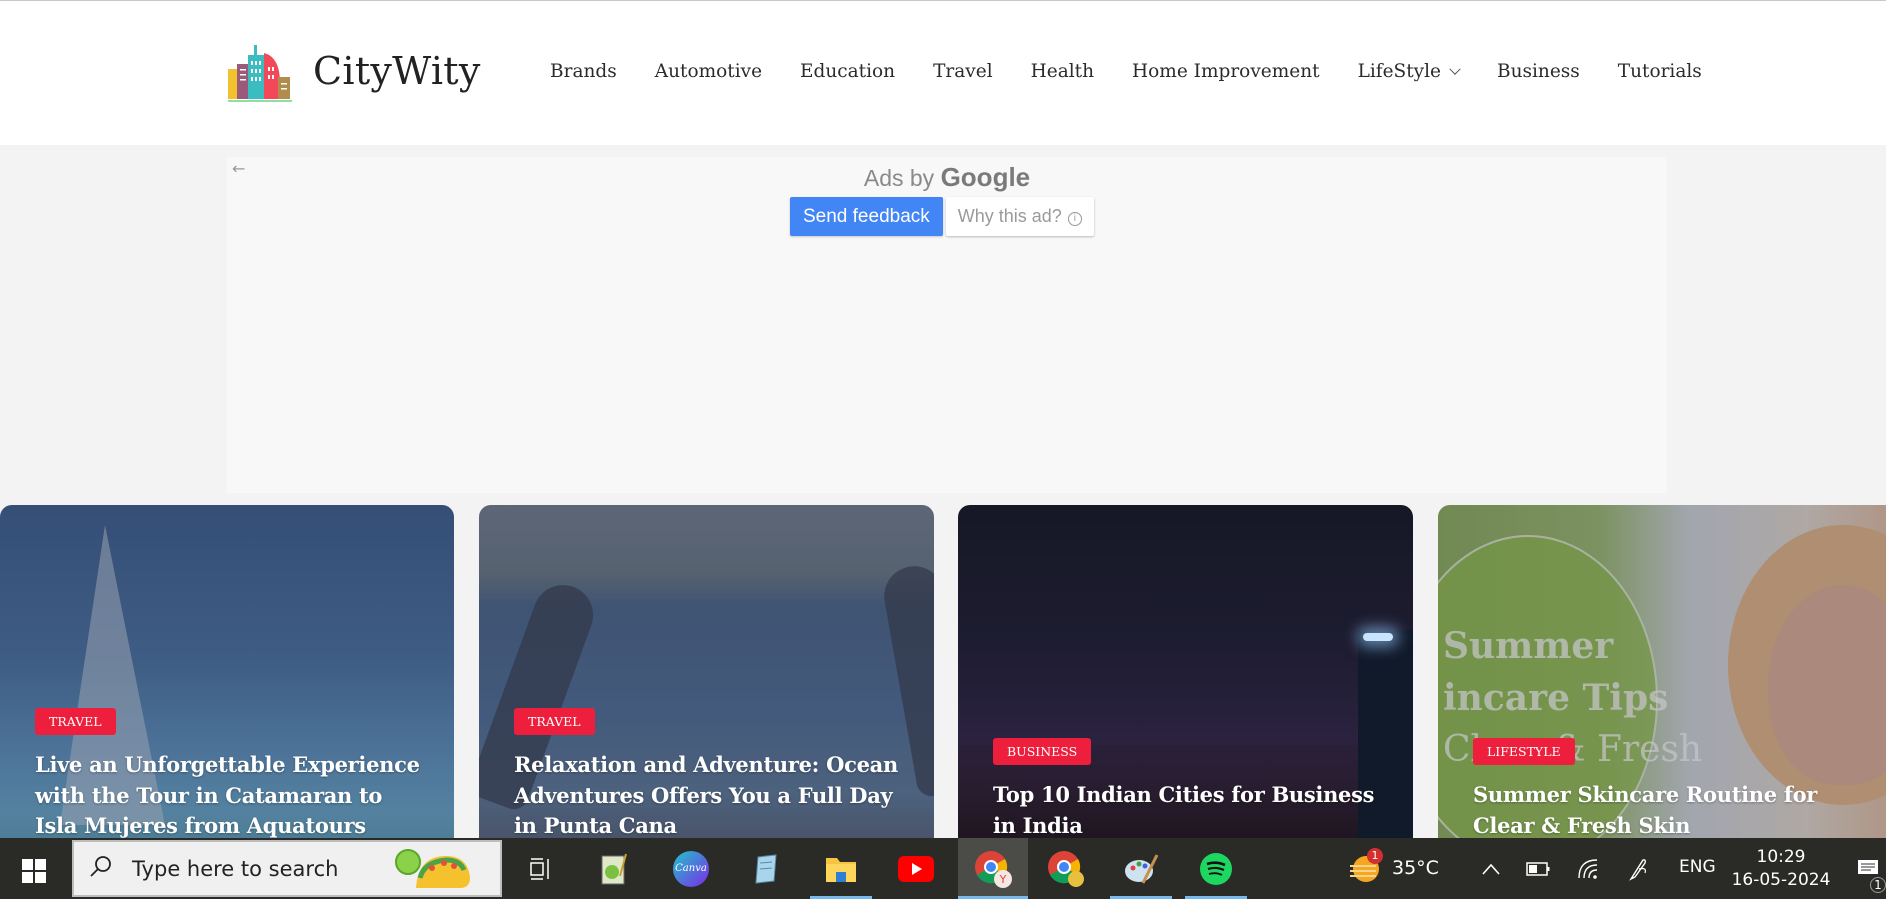 This screenshot has height=899, width=1886. I want to click on ads-by-text: Ads by, so click(899, 178).